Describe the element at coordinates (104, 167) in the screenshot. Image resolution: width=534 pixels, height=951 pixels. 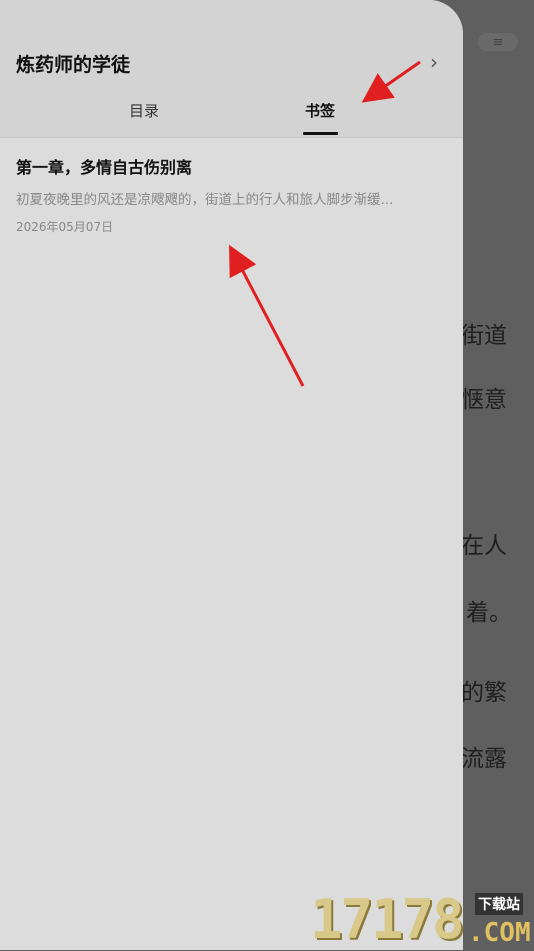
I see `bookmark-chapter-title: 第一章，多情自古伤别离` at that location.